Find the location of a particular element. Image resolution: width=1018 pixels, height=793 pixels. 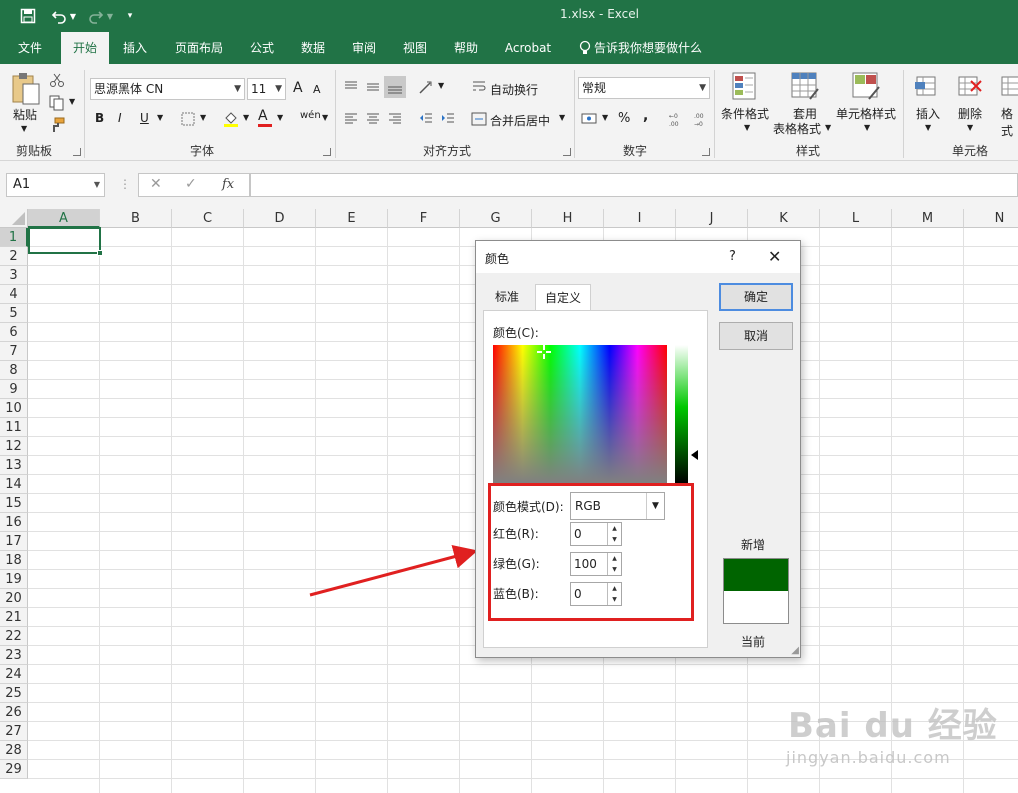

name-box: A1 ▼ is located at coordinates (55, 185).